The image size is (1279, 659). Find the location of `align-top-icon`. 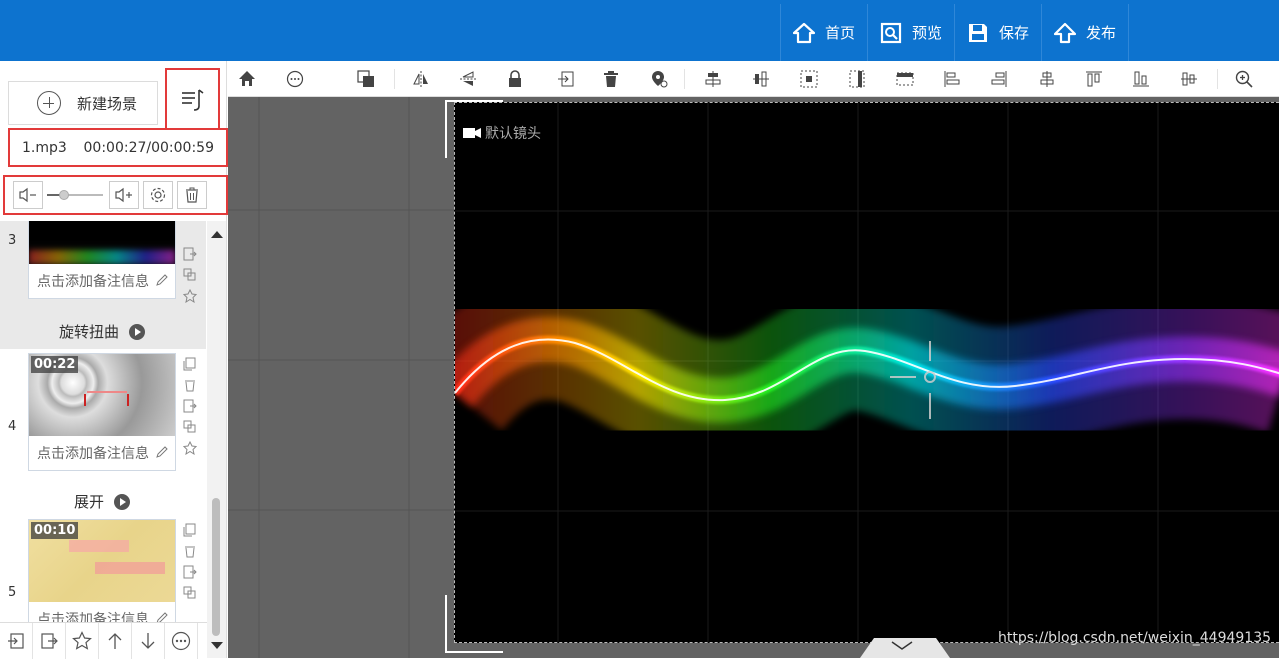

align-top-icon is located at coordinates (1094, 79).